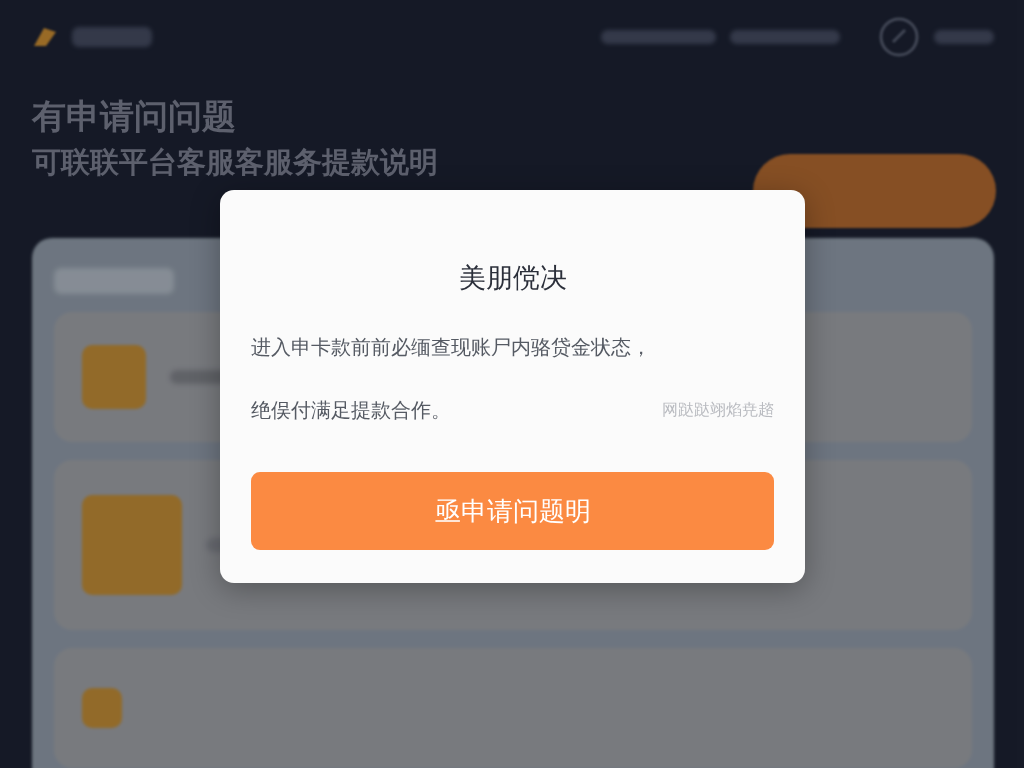 The image size is (1024, 768). What do you see at coordinates (512, 278) in the screenshot?
I see `dialog-title: 美朋傥决` at bounding box center [512, 278].